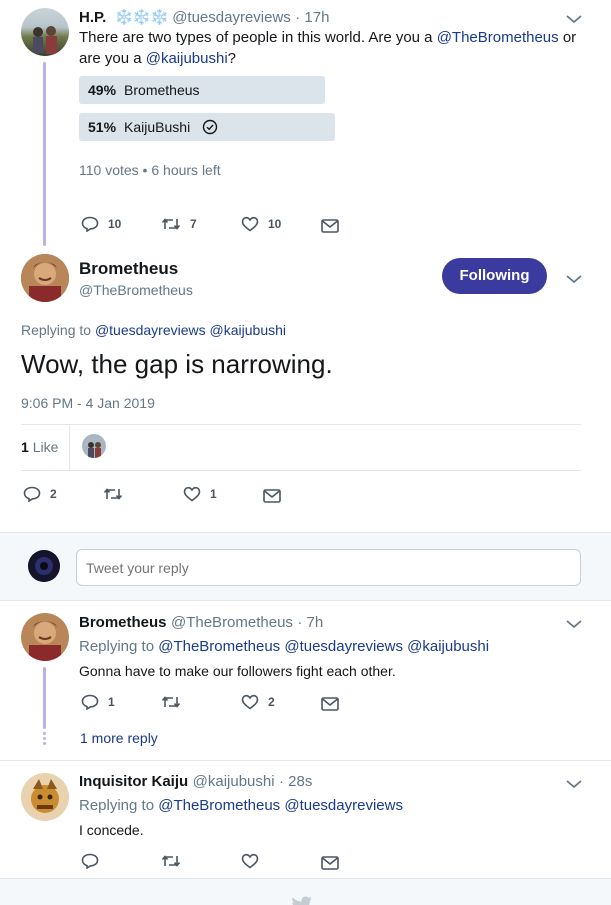  Describe the element at coordinates (25, 447) in the screenshot. I see `likes-stat-count: 1` at that location.